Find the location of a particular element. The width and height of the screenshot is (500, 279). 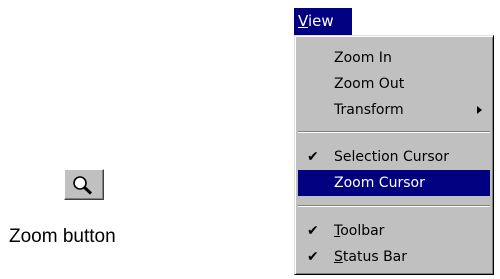

zoom-button-caption: Zoom button is located at coordinates (62, 236).